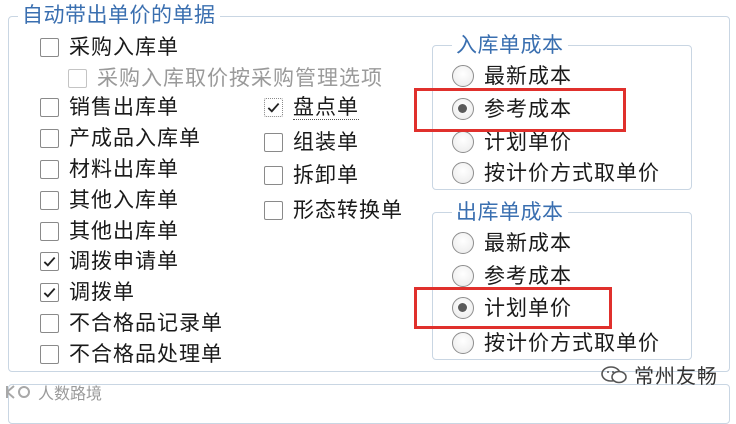 The height and width of the screenshot is (424, 736). Describe the element at coordinates (49, 354) in the screenshot. I see `nonconforming-handling-checkbox` at that location.